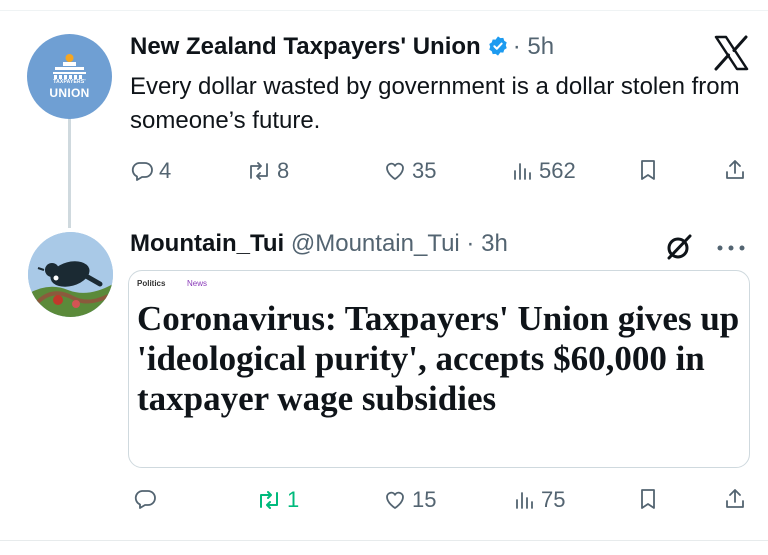 This screenshot has height=555, width=768. Describe the element at coordinates (283, 170) in the screenshot. I see `repost-count: 8` at that location.